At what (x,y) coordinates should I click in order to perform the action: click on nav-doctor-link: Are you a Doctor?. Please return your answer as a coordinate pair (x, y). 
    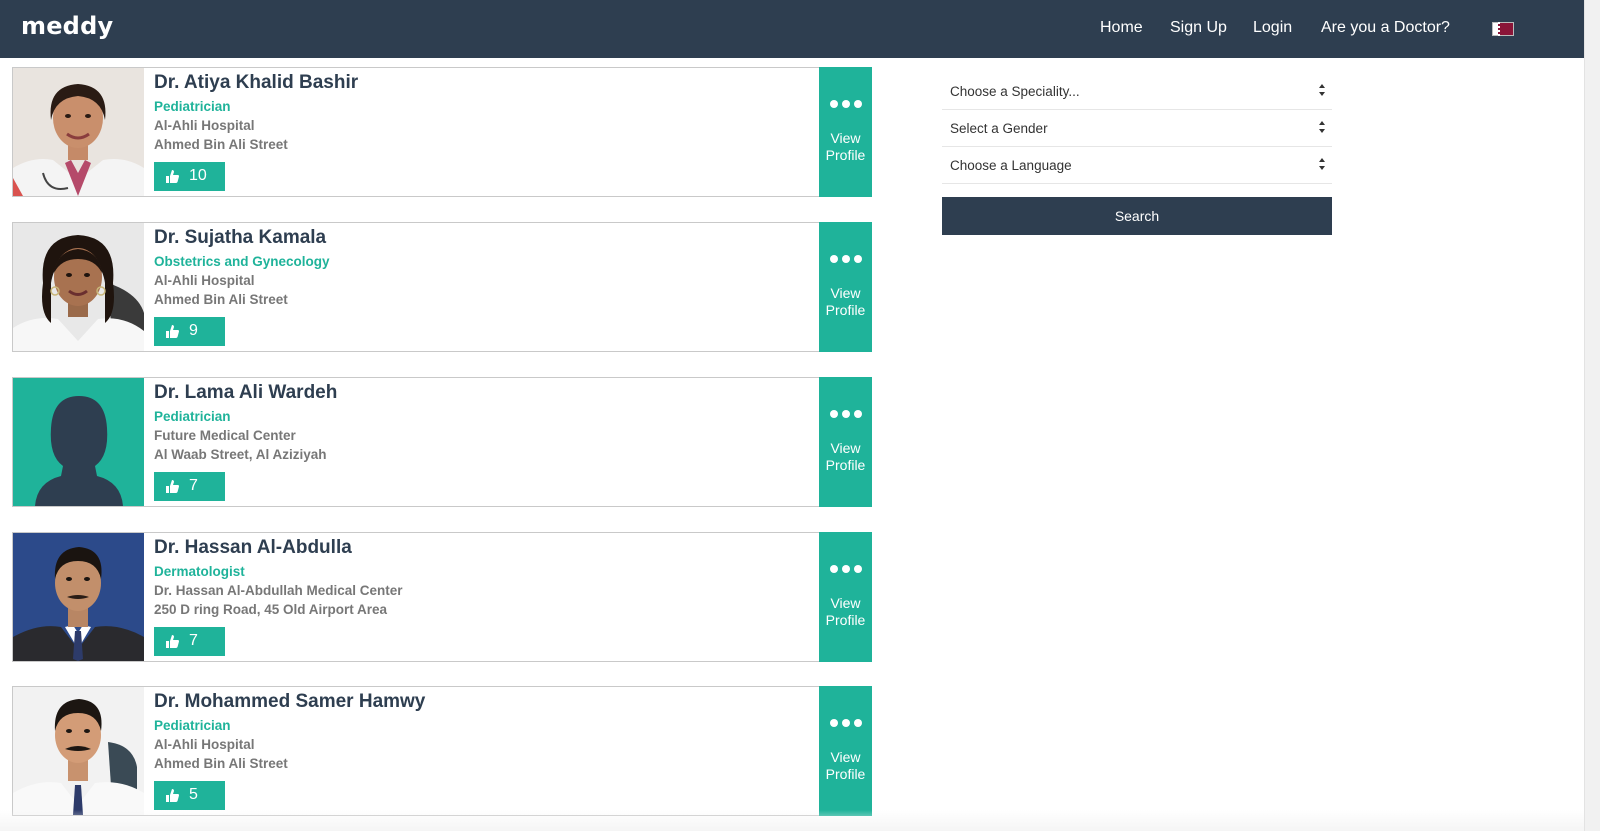
    Looking at the image, I should click on (1385, 28).